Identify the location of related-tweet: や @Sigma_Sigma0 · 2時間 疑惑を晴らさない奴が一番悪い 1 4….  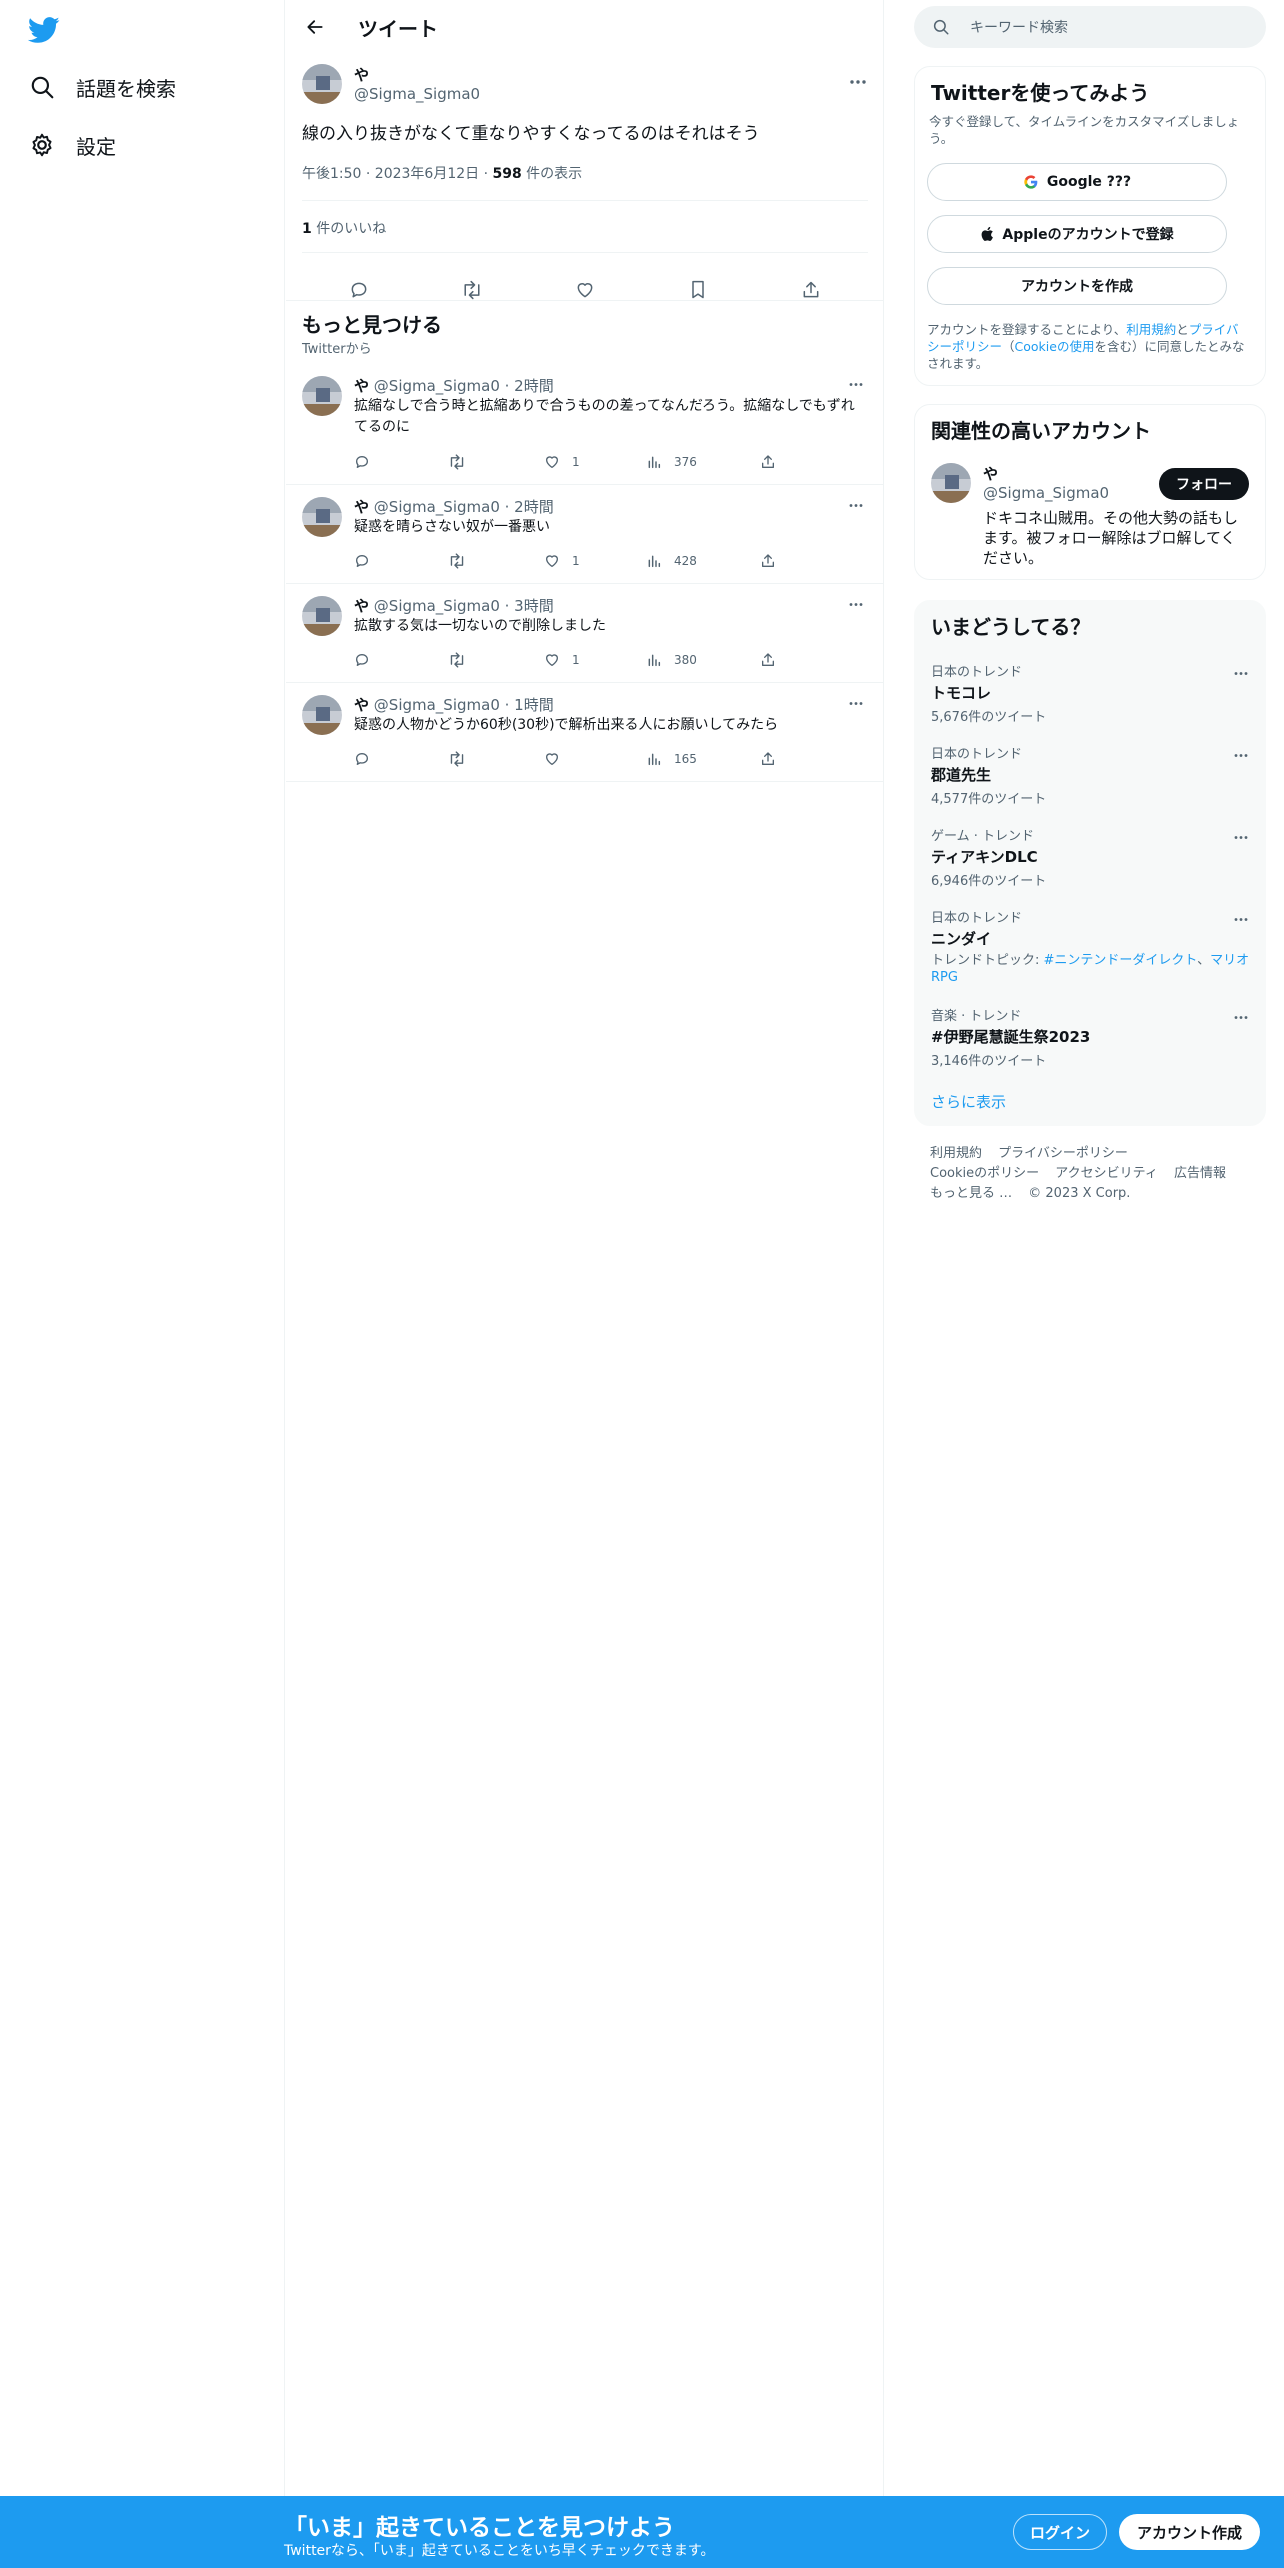
(585, 534).